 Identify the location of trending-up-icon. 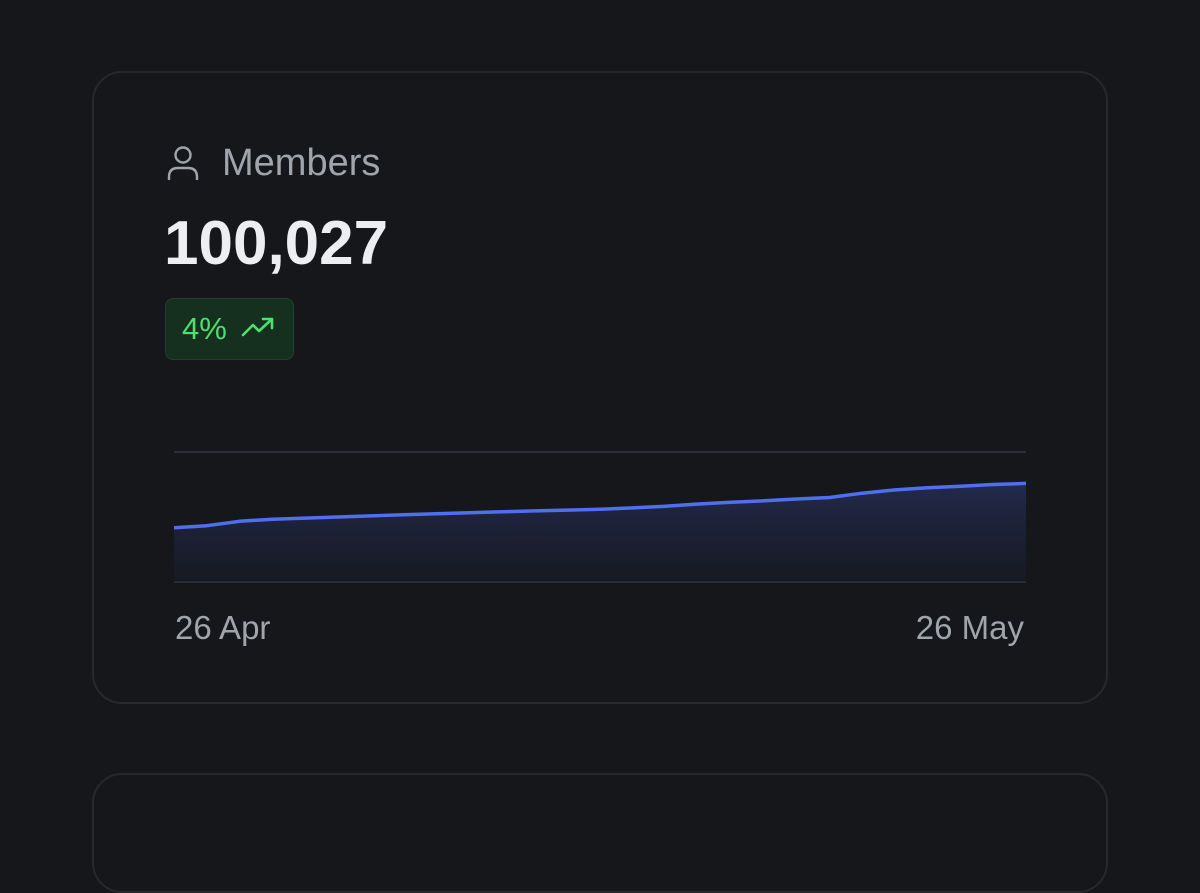
(258, 329).